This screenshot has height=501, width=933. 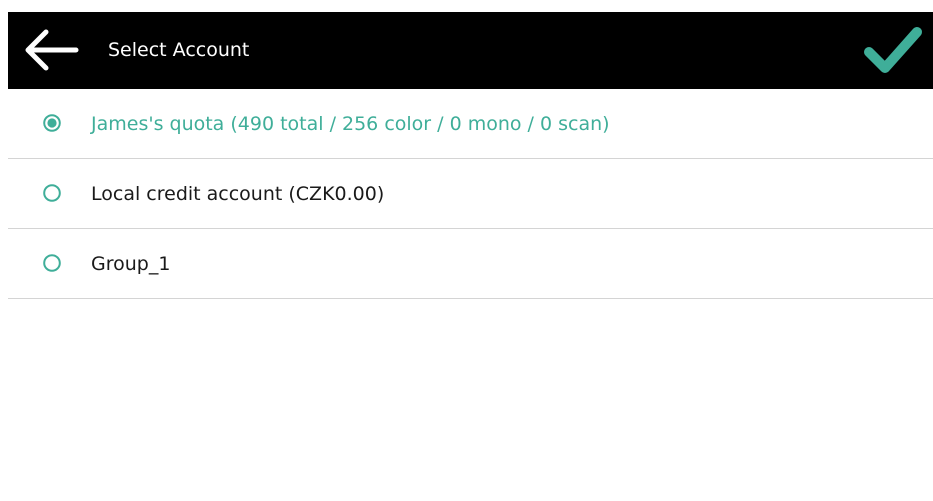 I want to click on confirm-button, so click(x=893, y=51).